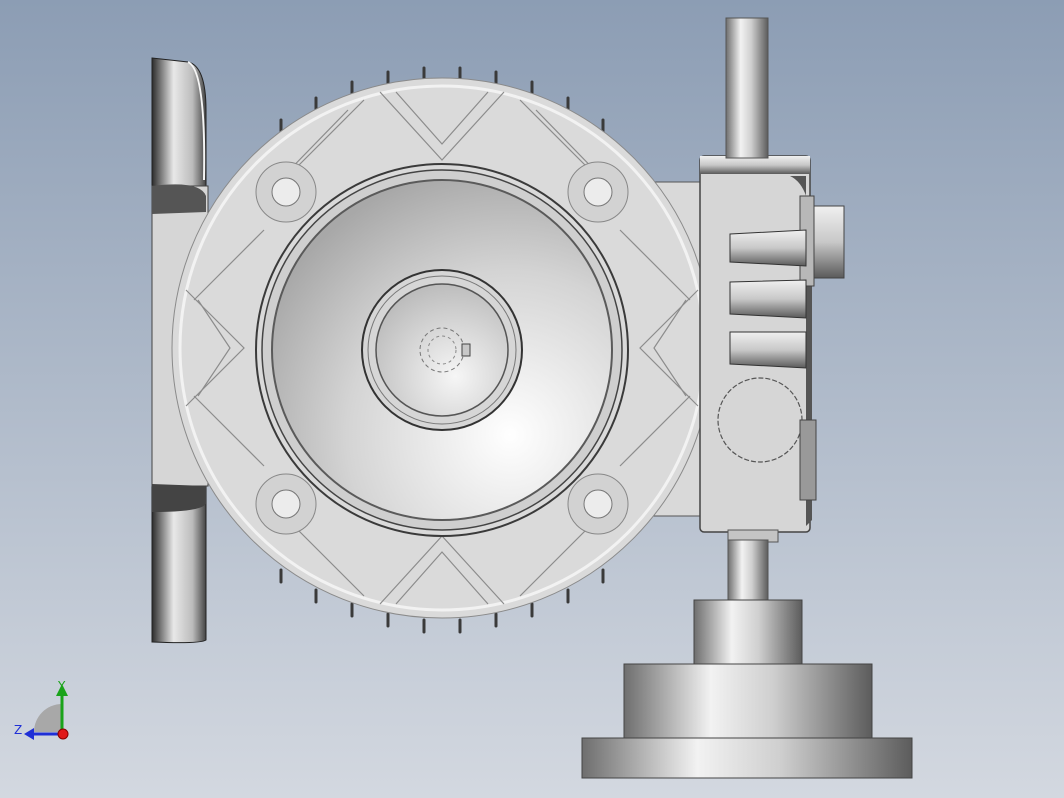 Image resolution: width=1064 pixels, height=798 pixels. I want to click on bolt-boss-top-left, so click(286, 192).